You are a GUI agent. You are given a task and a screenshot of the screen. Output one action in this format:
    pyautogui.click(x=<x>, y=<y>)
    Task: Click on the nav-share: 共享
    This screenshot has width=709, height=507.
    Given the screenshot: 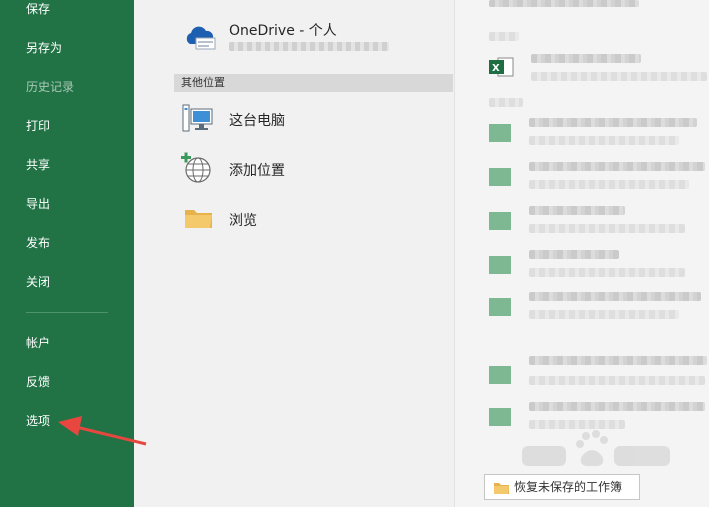 What is the action you would take?
    pyautogui.click(x=38, y=165)
    